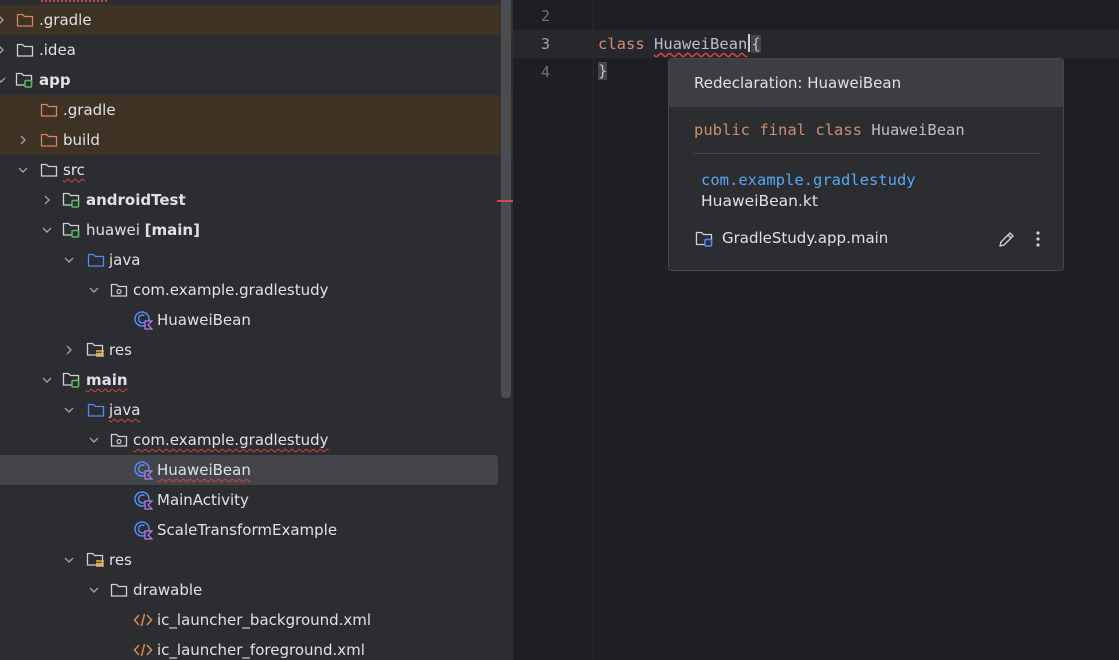 This screenshot has height=660, width=1119. I want to click on tree-item-label: build, so click(81, 140).